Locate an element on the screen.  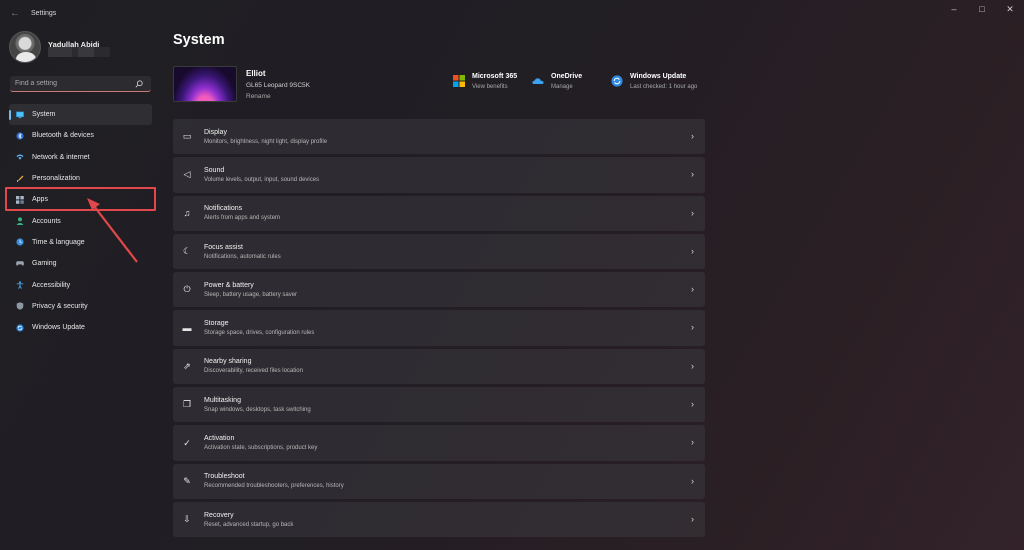
row-title: Focus assist is located at coordinates (223, 247).